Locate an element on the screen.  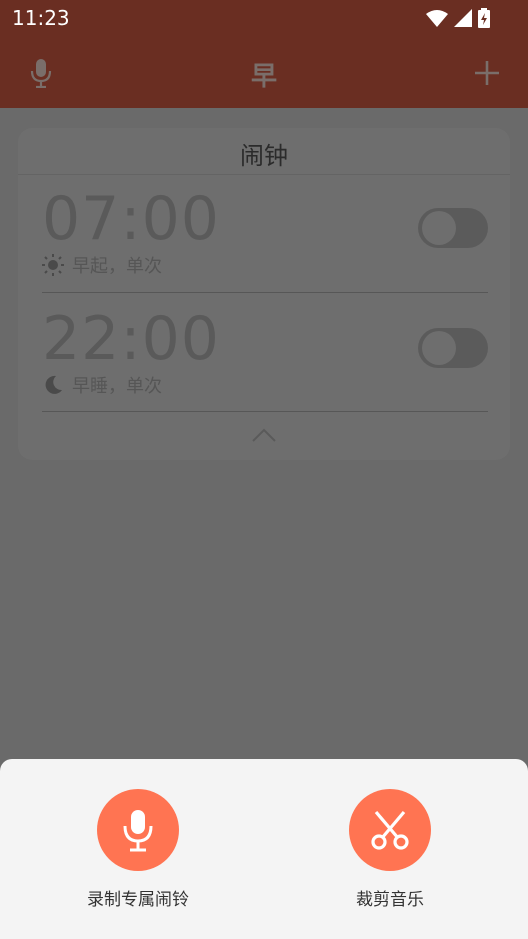
record-ringtone-button: 录制专属闹铃 is located at coordinates (138, 849).